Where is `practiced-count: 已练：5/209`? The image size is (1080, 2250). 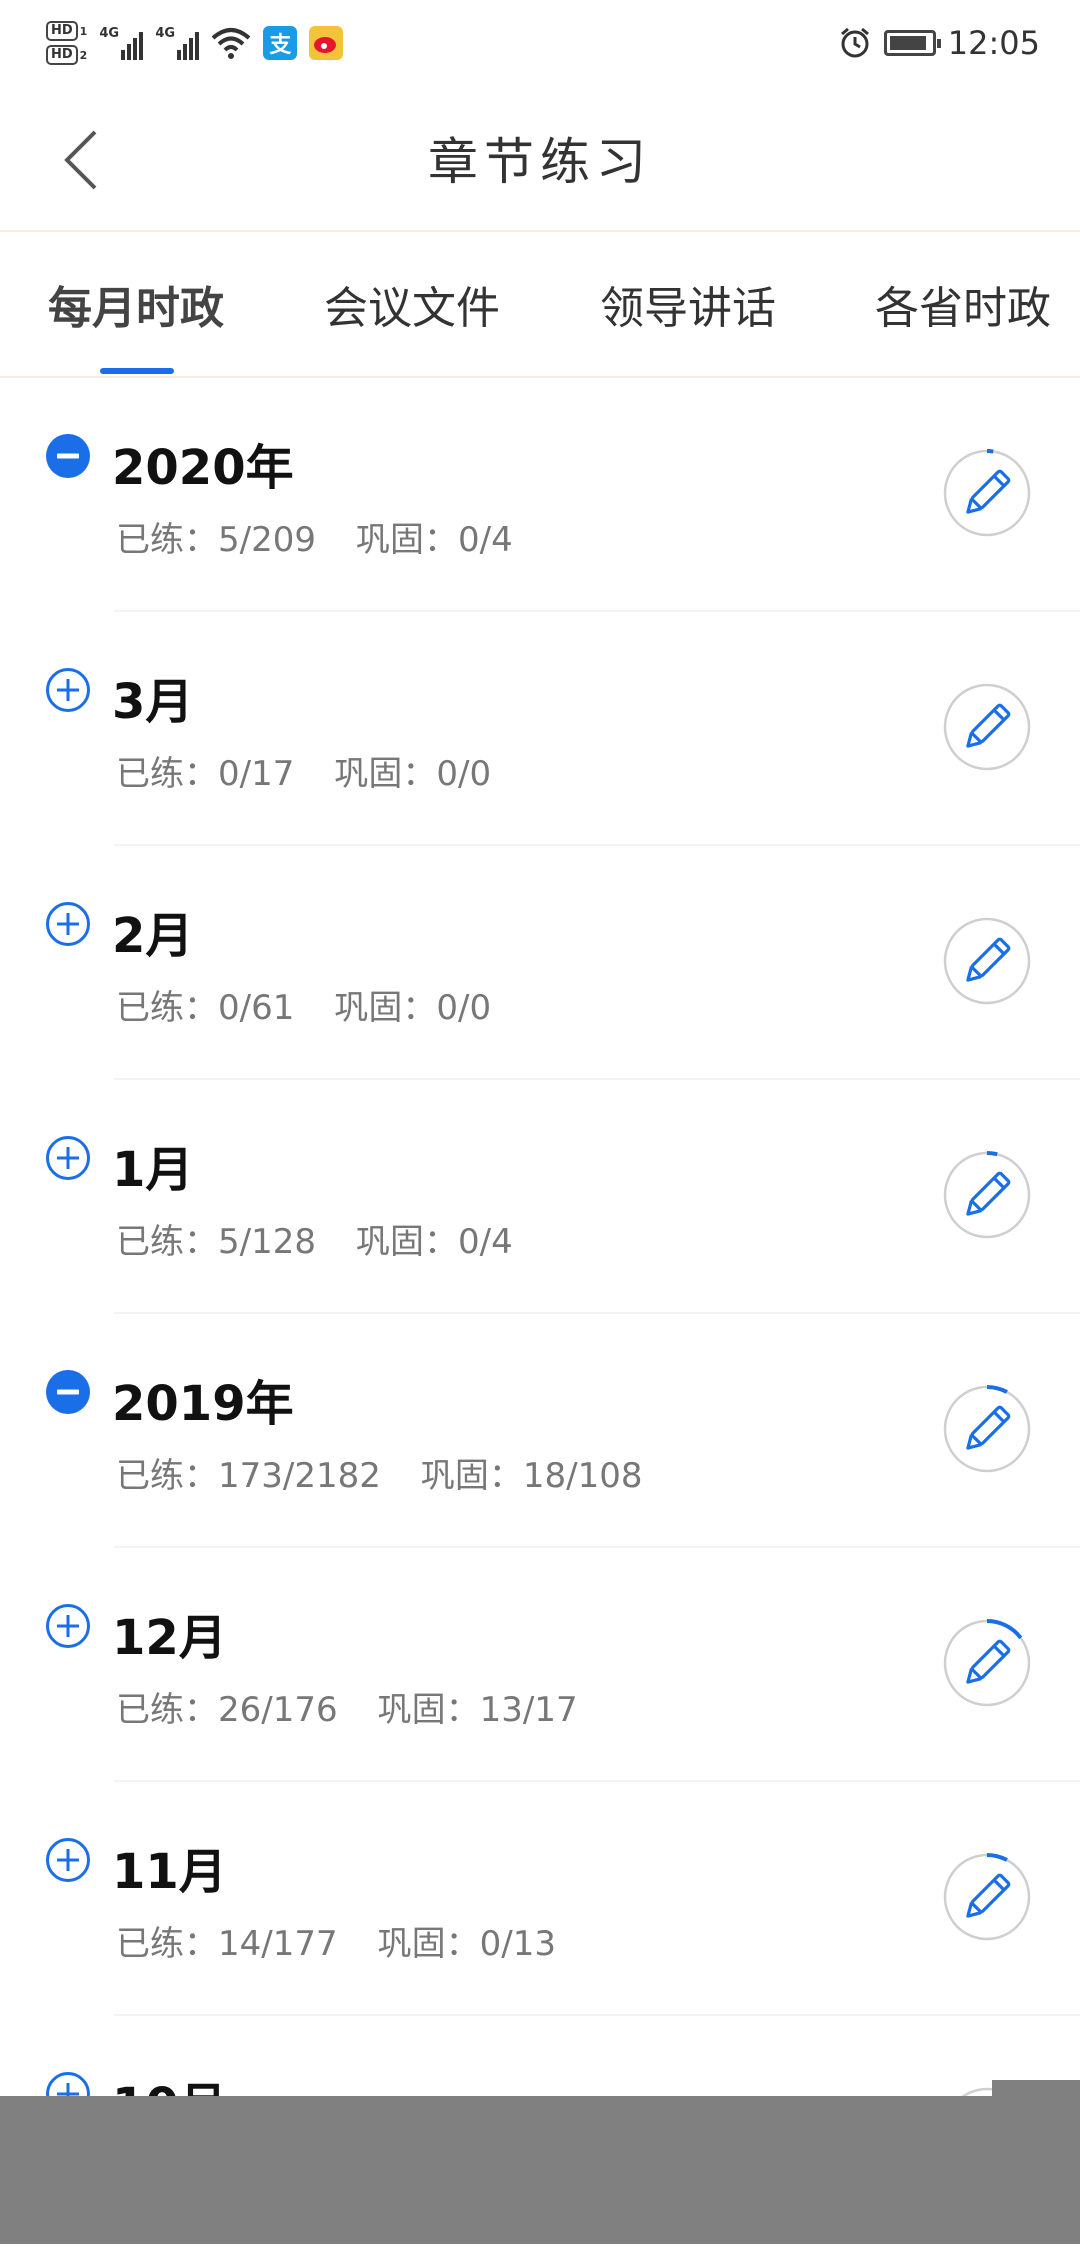 practiced-count: 已练：5/209 is located at coordinates (216, 540).